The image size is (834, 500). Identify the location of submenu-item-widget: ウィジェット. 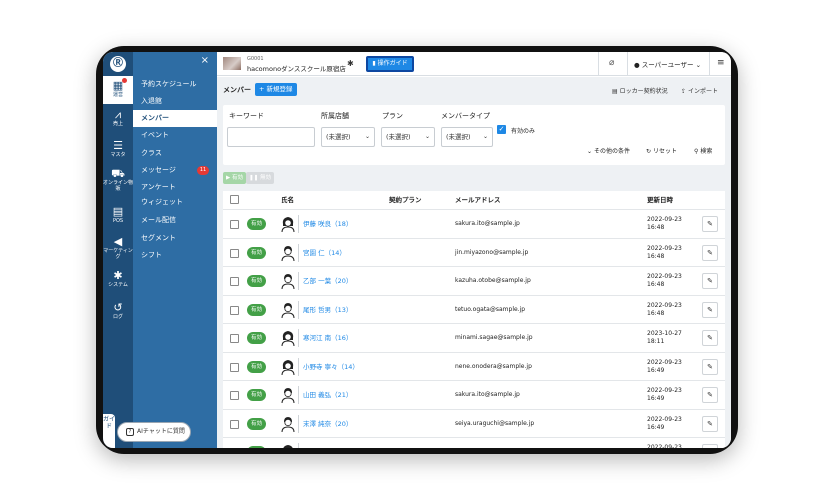
(175, 201).